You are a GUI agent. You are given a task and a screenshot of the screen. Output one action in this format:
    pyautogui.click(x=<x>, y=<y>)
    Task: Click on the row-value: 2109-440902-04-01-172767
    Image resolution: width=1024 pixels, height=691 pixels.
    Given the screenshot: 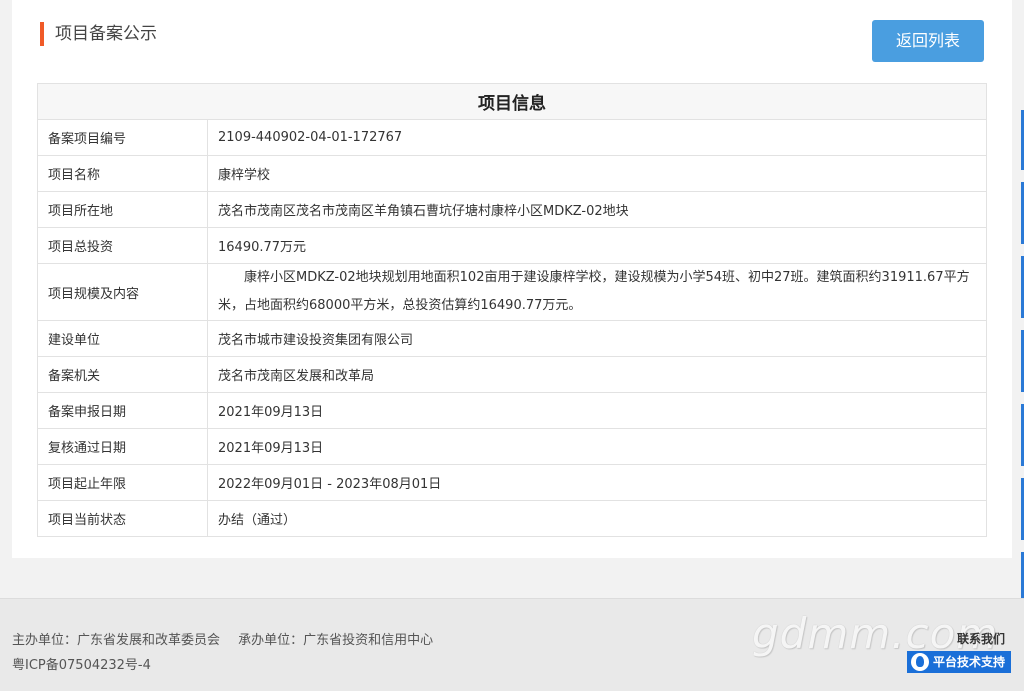 What is the action you would take?
    pyautogui.click(x=597, y=137)
    